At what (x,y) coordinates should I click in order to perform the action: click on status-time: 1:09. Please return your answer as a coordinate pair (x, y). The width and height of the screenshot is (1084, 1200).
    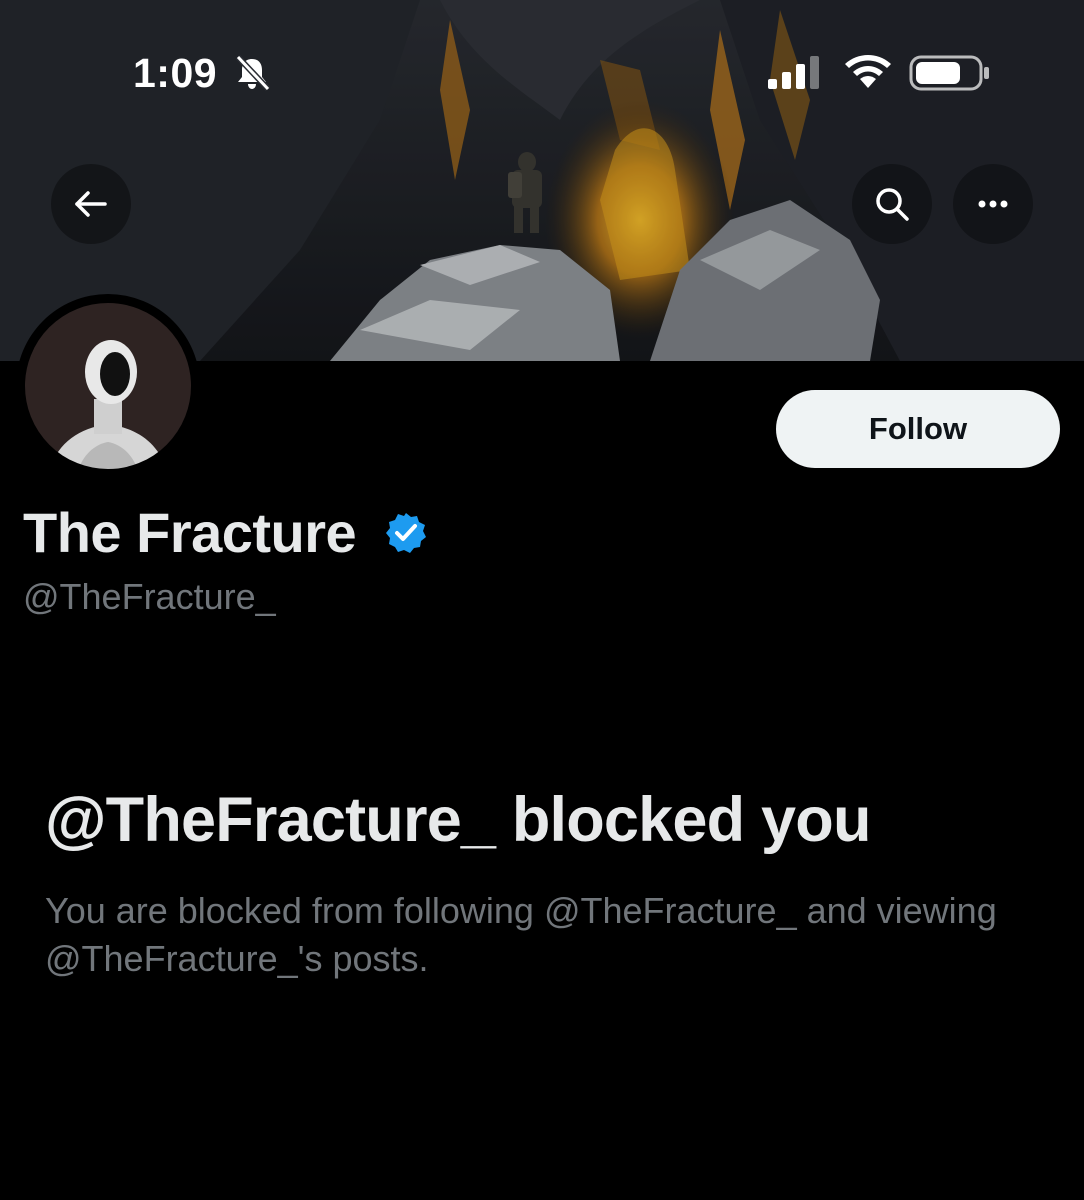
    Looking at the image, I should click on (175, 73).